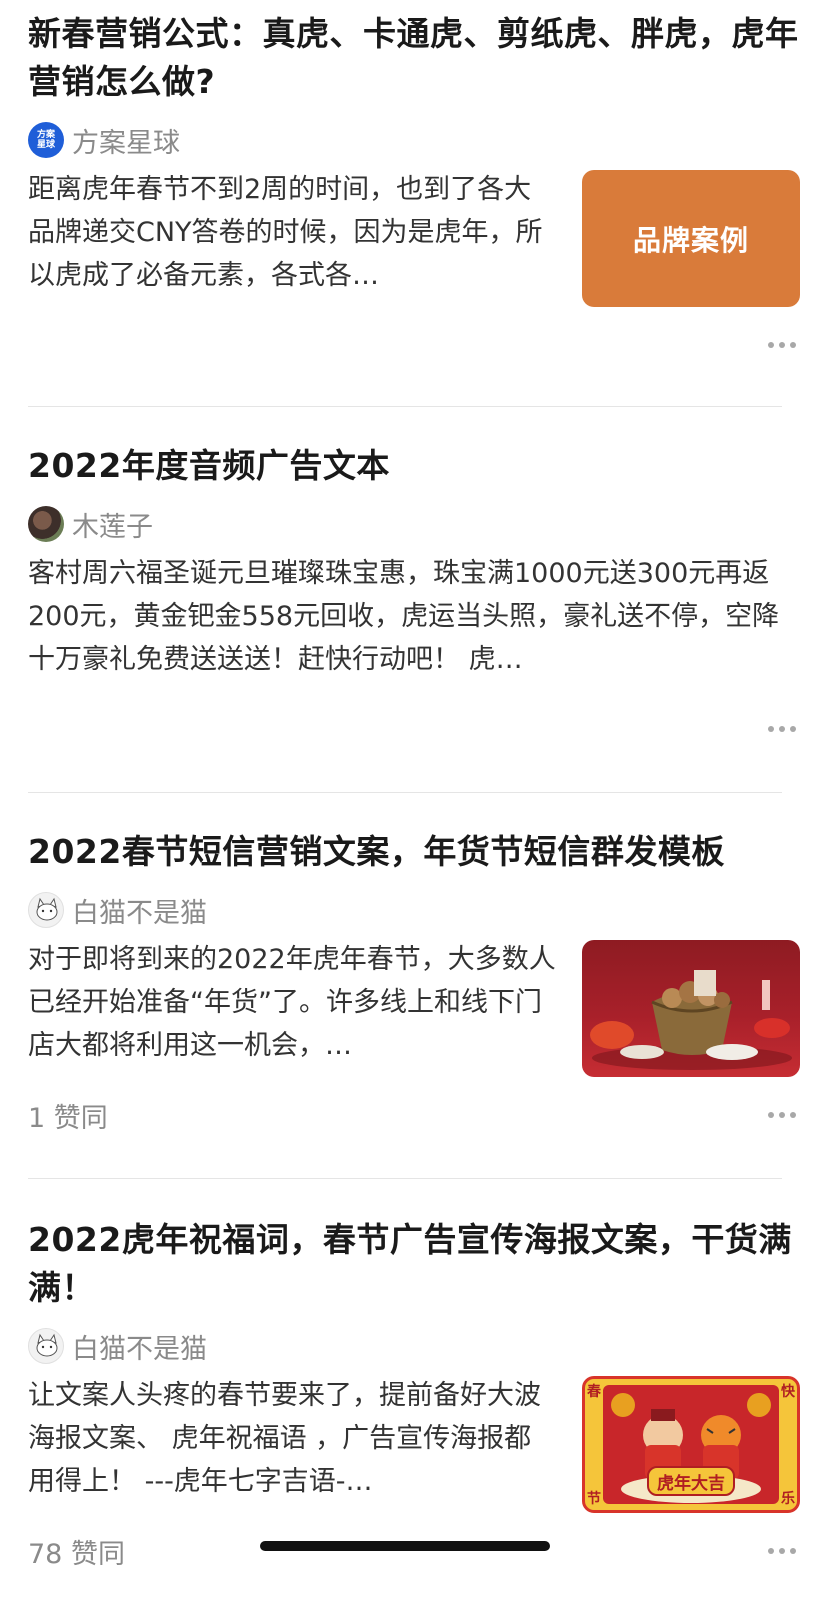  What do you see at coordinates (405, 1546) in the screenshot?
I see `home-indicator` at bounding box center [405, 1546].